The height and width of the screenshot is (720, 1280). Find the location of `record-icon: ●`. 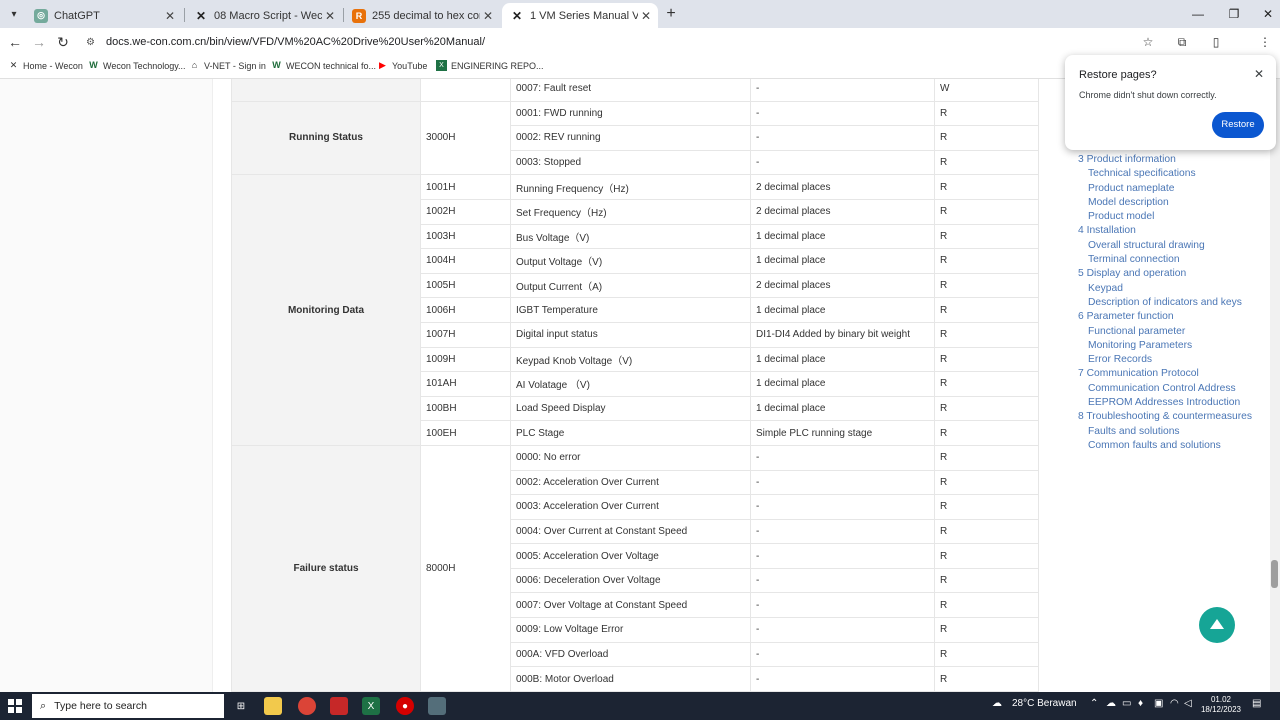

record-icon: ● is located at coordinates (405, 706).